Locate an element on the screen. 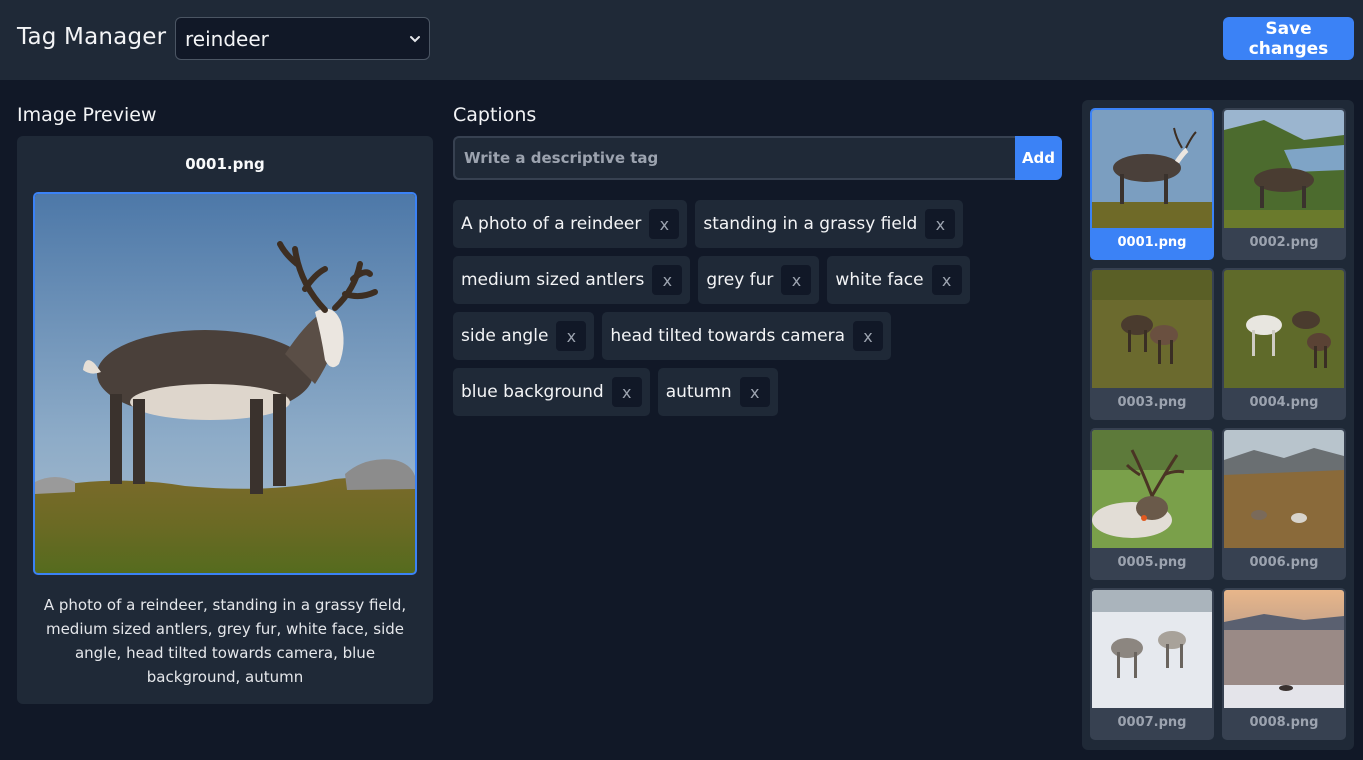 The height and width of the screenshot is (760, 1363). preview-filename: 0001.png is located at coordinates (225, 164).